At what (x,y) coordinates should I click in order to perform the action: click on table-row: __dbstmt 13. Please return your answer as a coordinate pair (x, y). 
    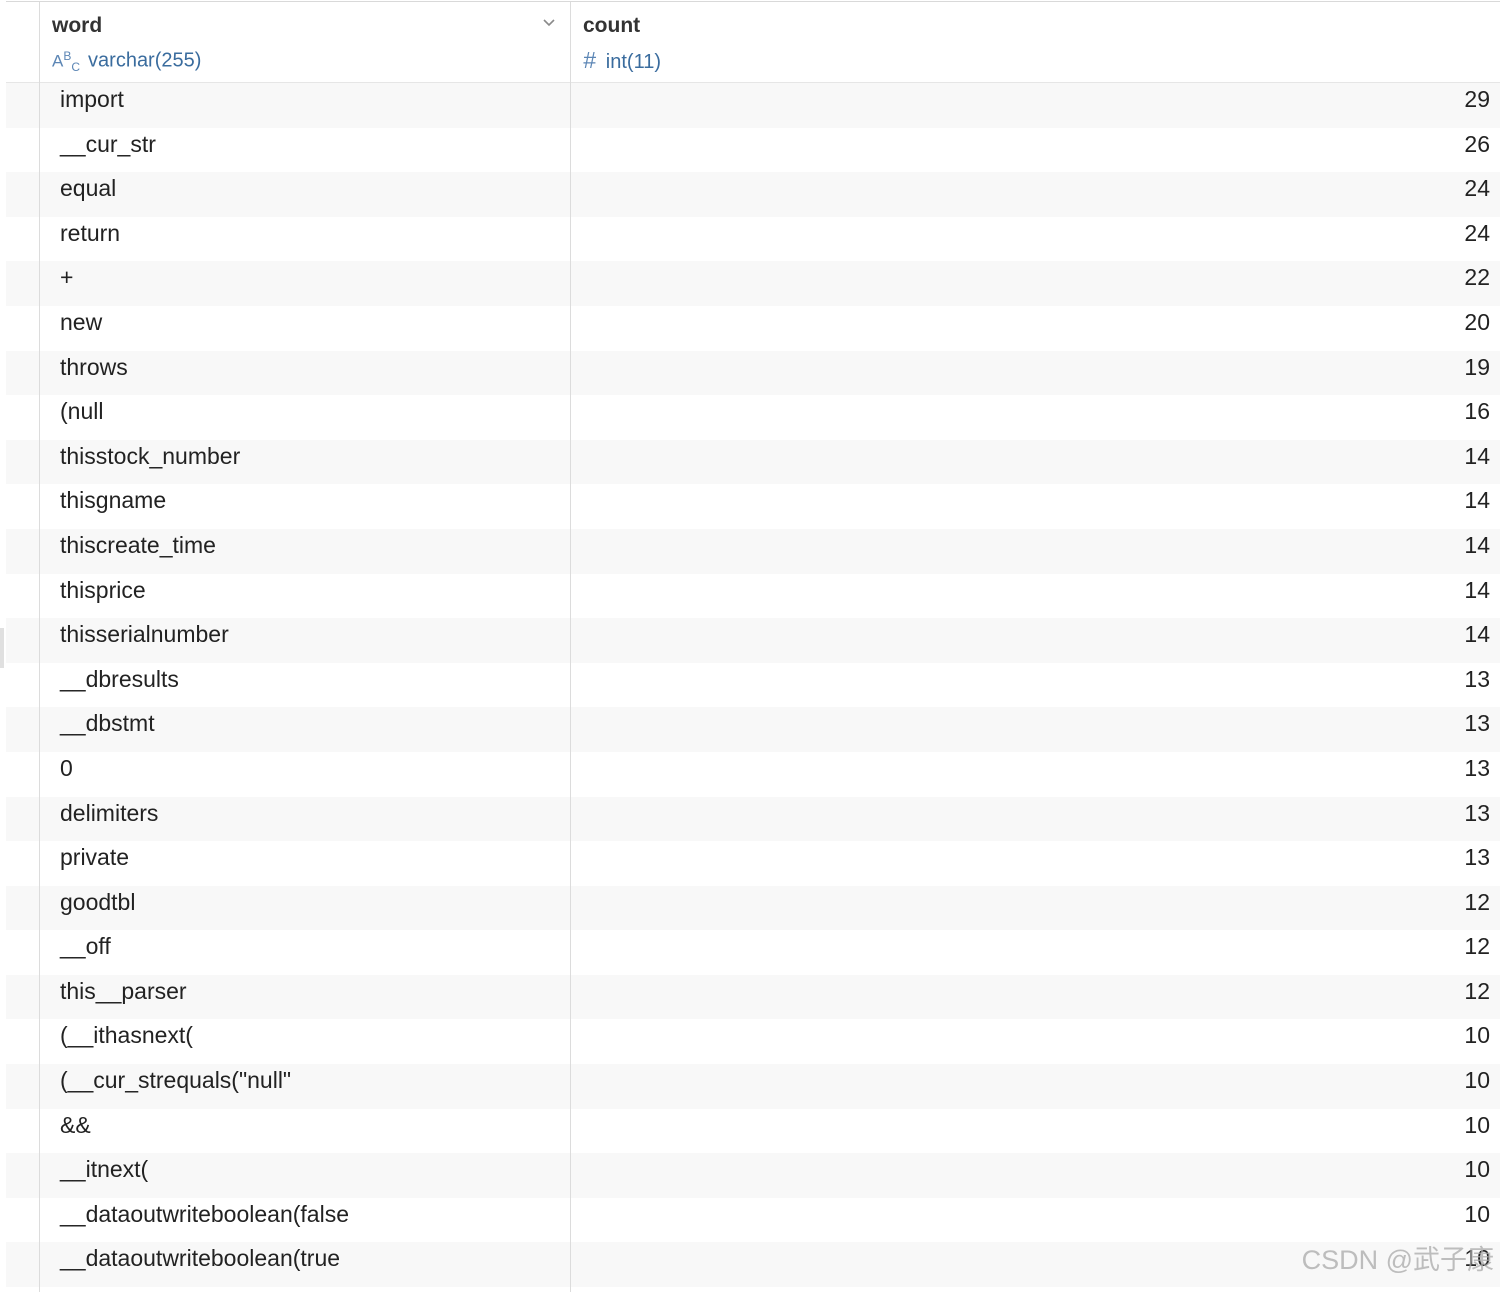
    Looking at the image, I should click on (753, 729).